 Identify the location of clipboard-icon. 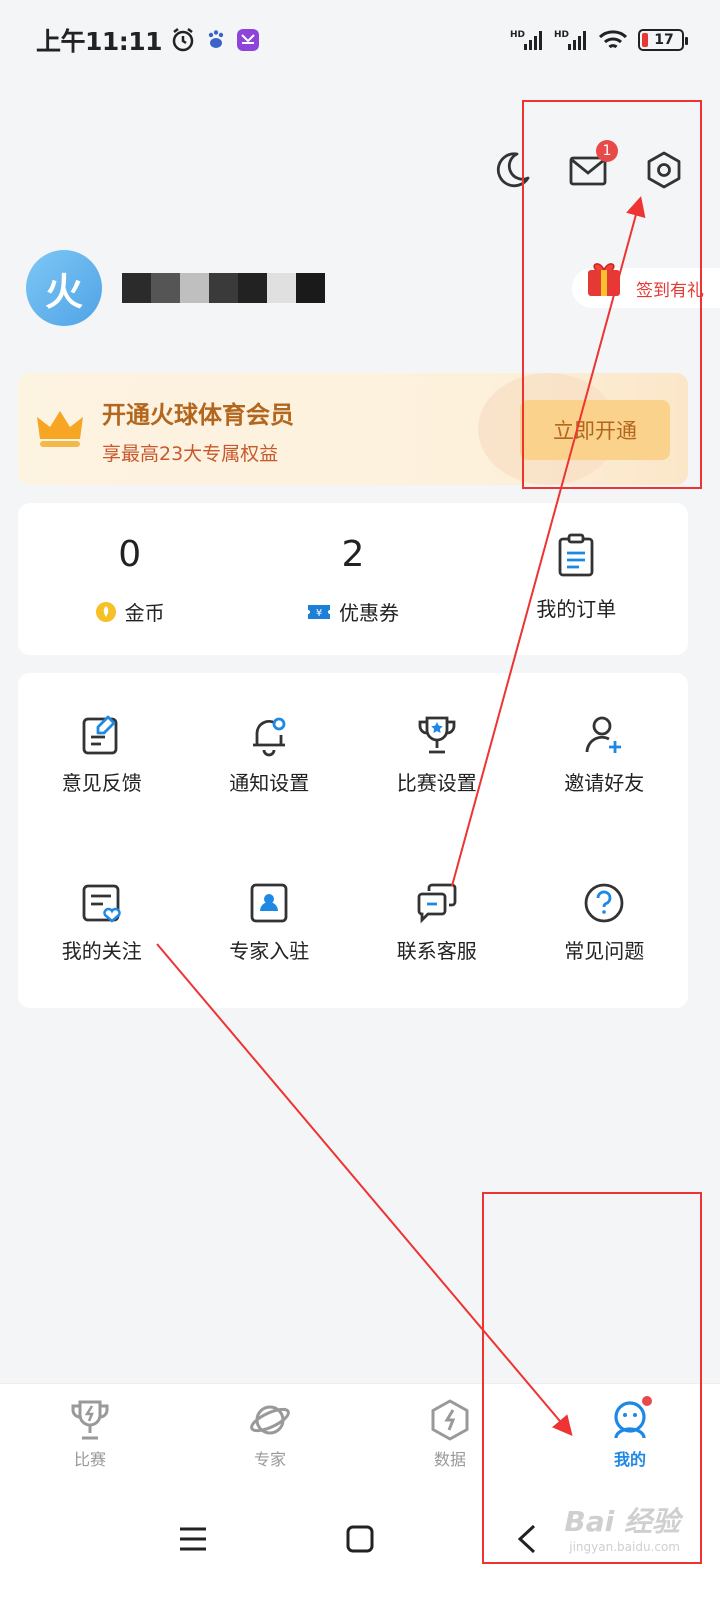
(576, 555).